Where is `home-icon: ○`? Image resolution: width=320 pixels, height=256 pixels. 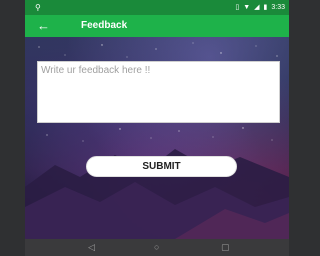
home-icon: ○ is located at coordinates (156, 247).